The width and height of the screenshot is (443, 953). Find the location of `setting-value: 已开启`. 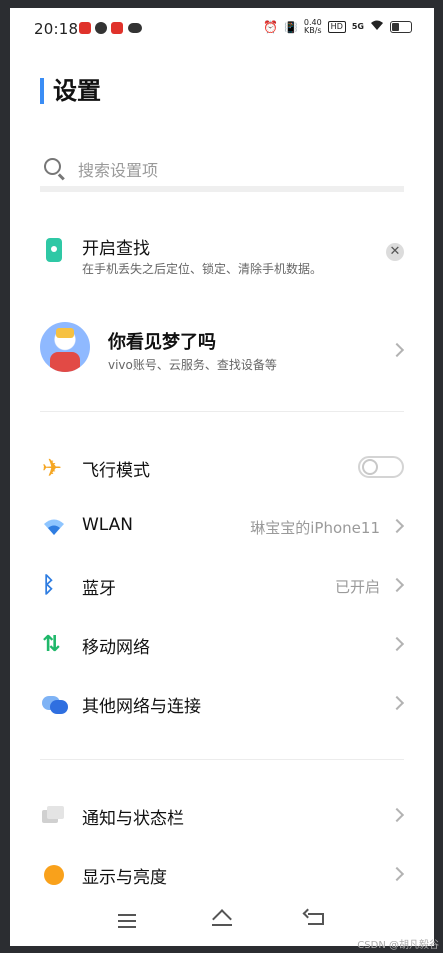

setting-value: 已开启 is located at coordinates (357, 587).